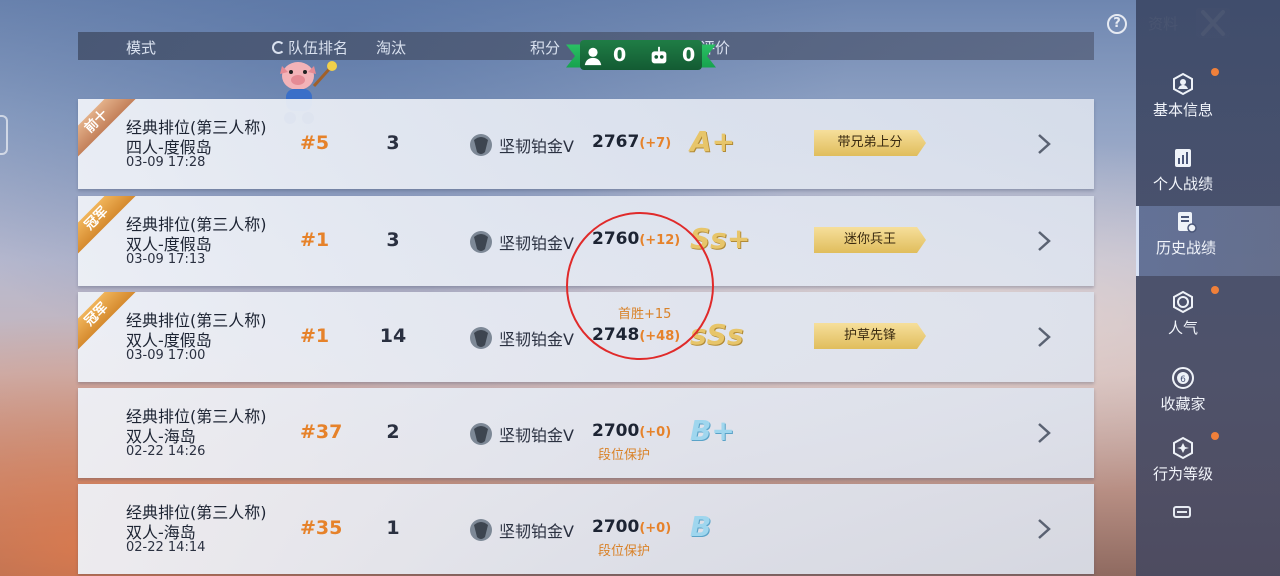  Describe the element at coordinates (166, 451) in the screenshot. I see `match-time: 02-22 14:26` at that location.